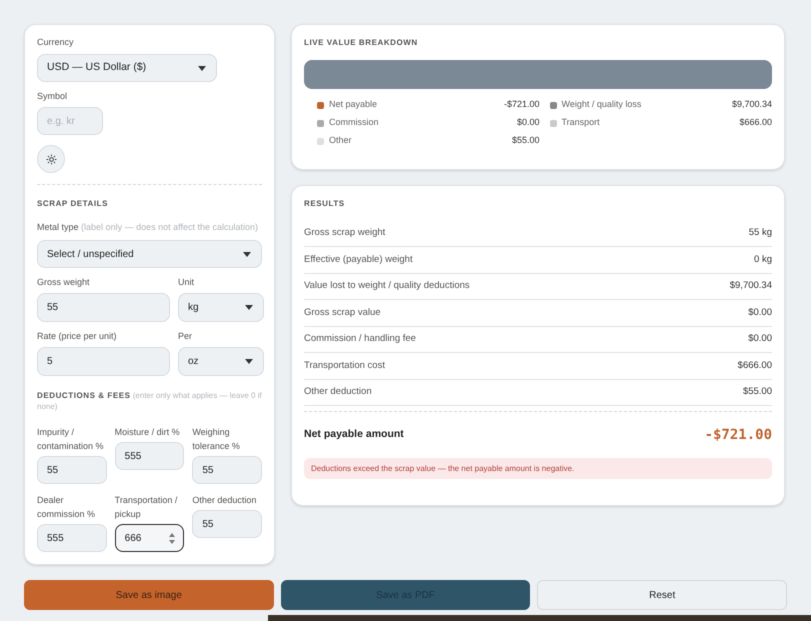  I want to click on legend-label: Commission, so click(354, 123).